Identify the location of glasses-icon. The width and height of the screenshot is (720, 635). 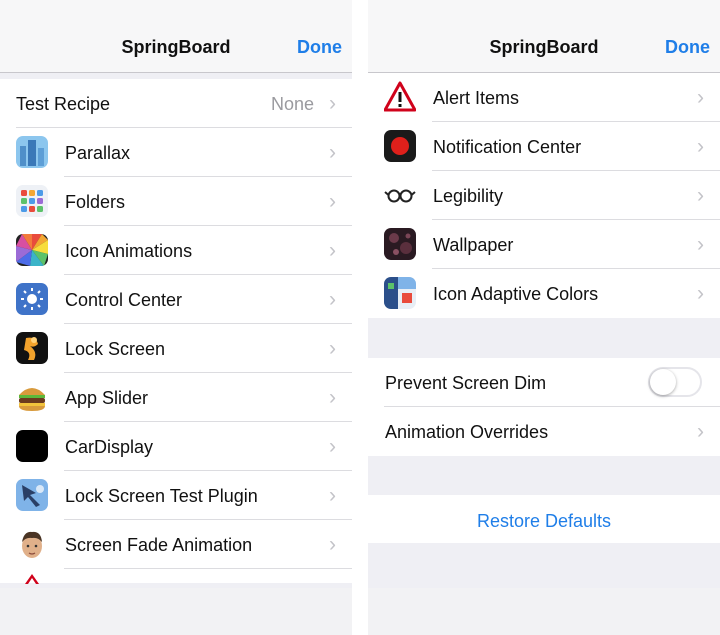
(400, 195).